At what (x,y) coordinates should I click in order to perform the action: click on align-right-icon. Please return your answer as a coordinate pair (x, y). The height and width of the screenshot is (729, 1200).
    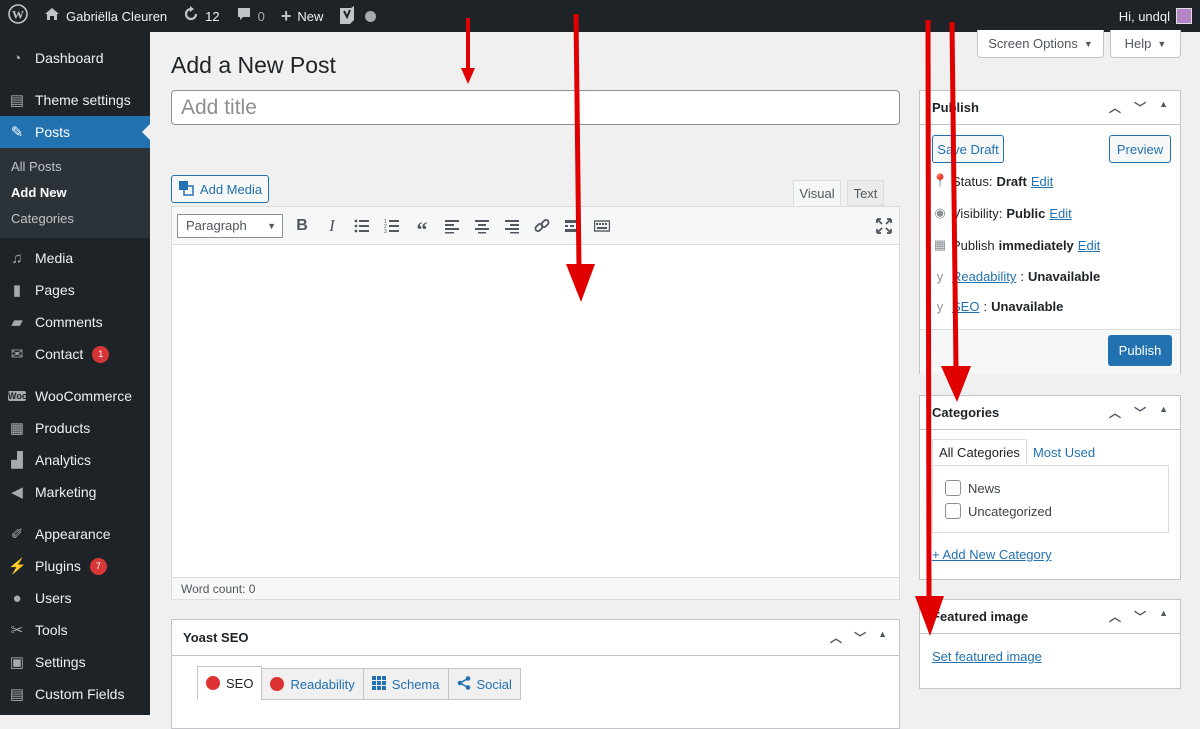
    Looking at the image, I should click on (512, 226).